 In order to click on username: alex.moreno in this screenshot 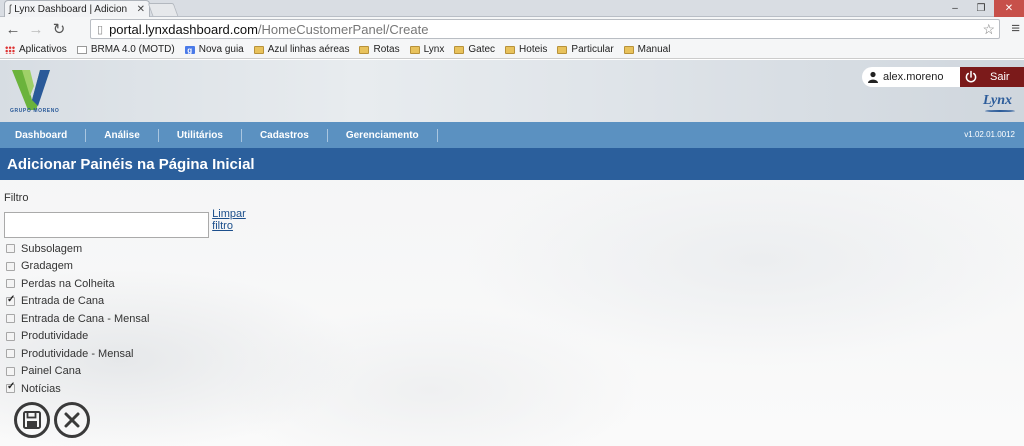, I will do `click(913, 77)`.